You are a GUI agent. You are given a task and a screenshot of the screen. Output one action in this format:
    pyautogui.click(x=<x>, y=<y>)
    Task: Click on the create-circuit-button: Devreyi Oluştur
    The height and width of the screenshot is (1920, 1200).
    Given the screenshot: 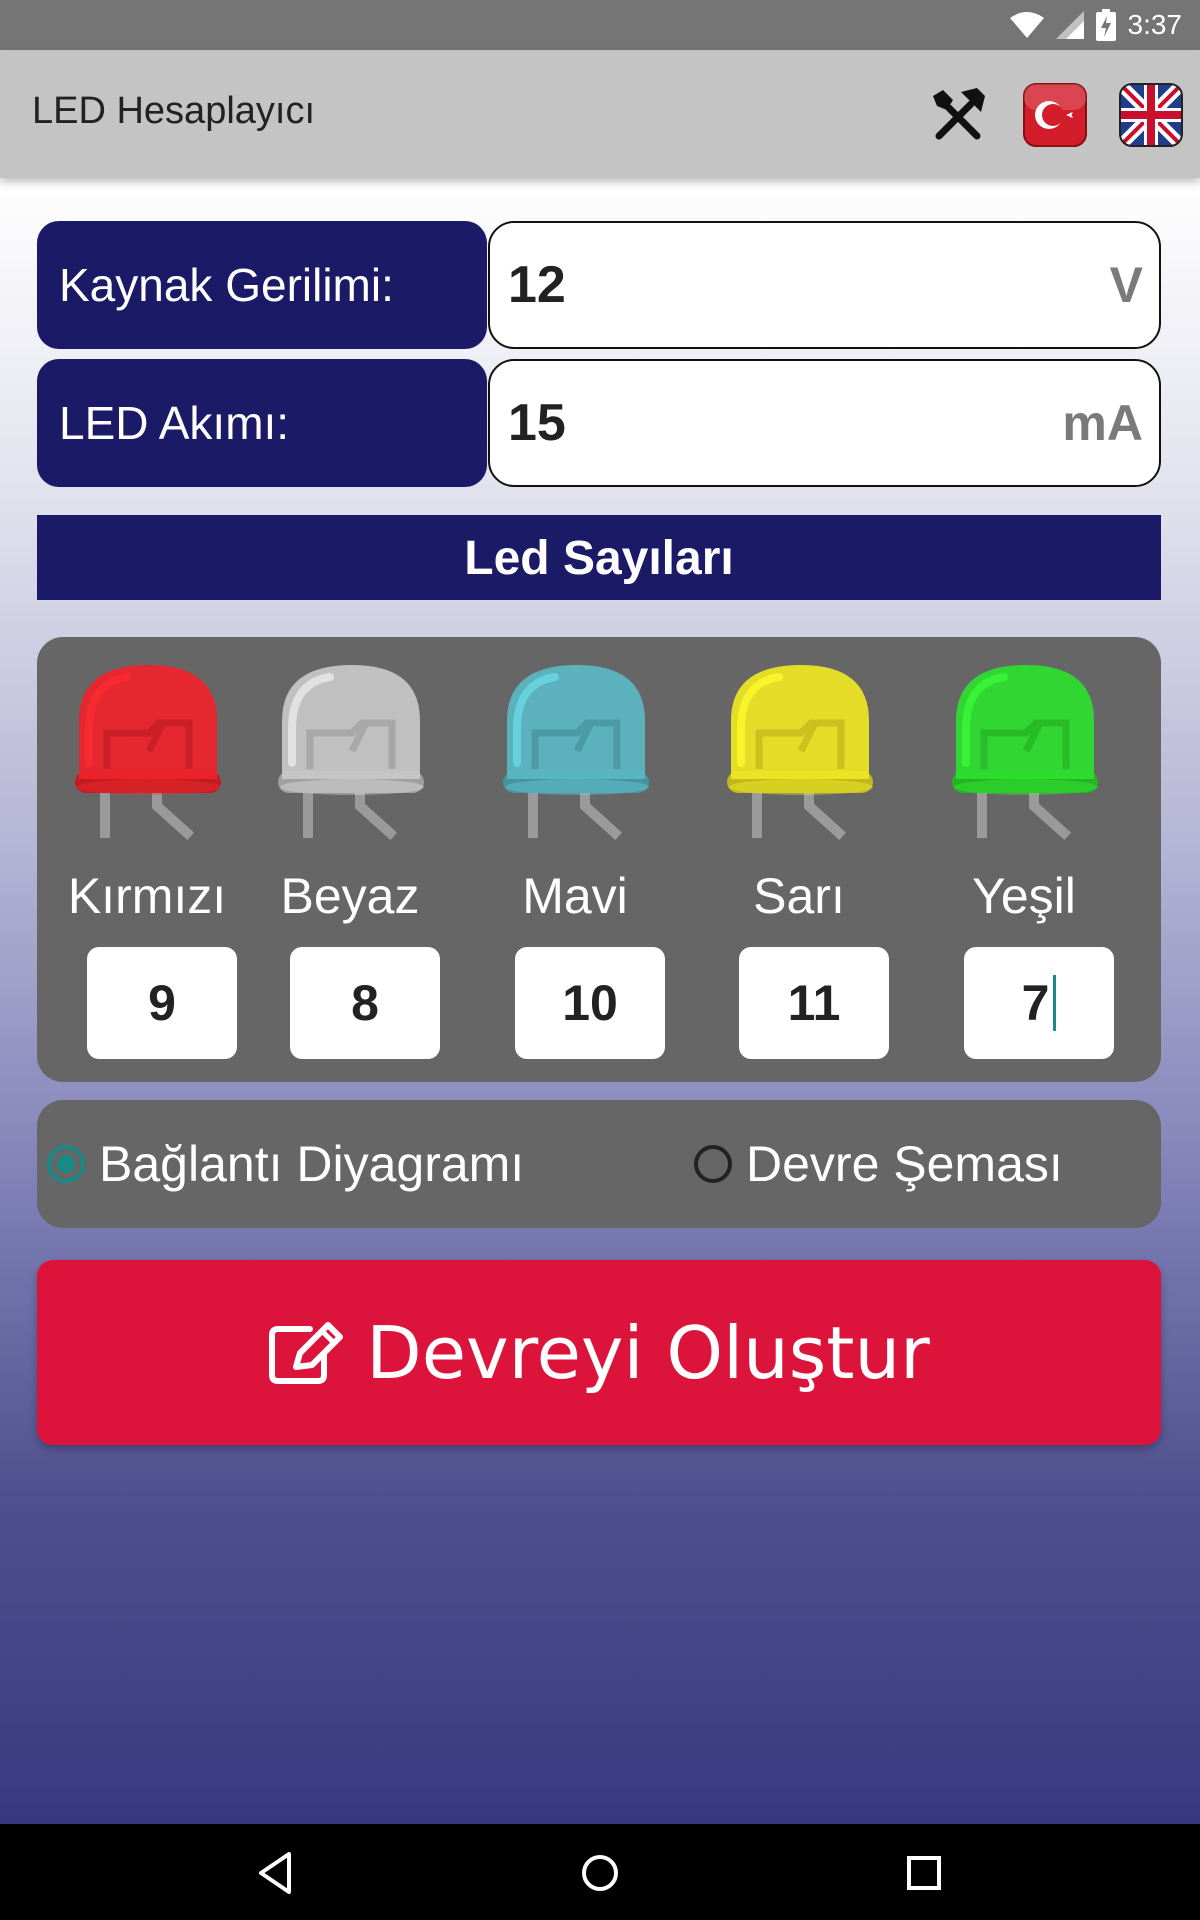 What is the action you would take?
    pyautogui.click(x=599, y=1352)
    